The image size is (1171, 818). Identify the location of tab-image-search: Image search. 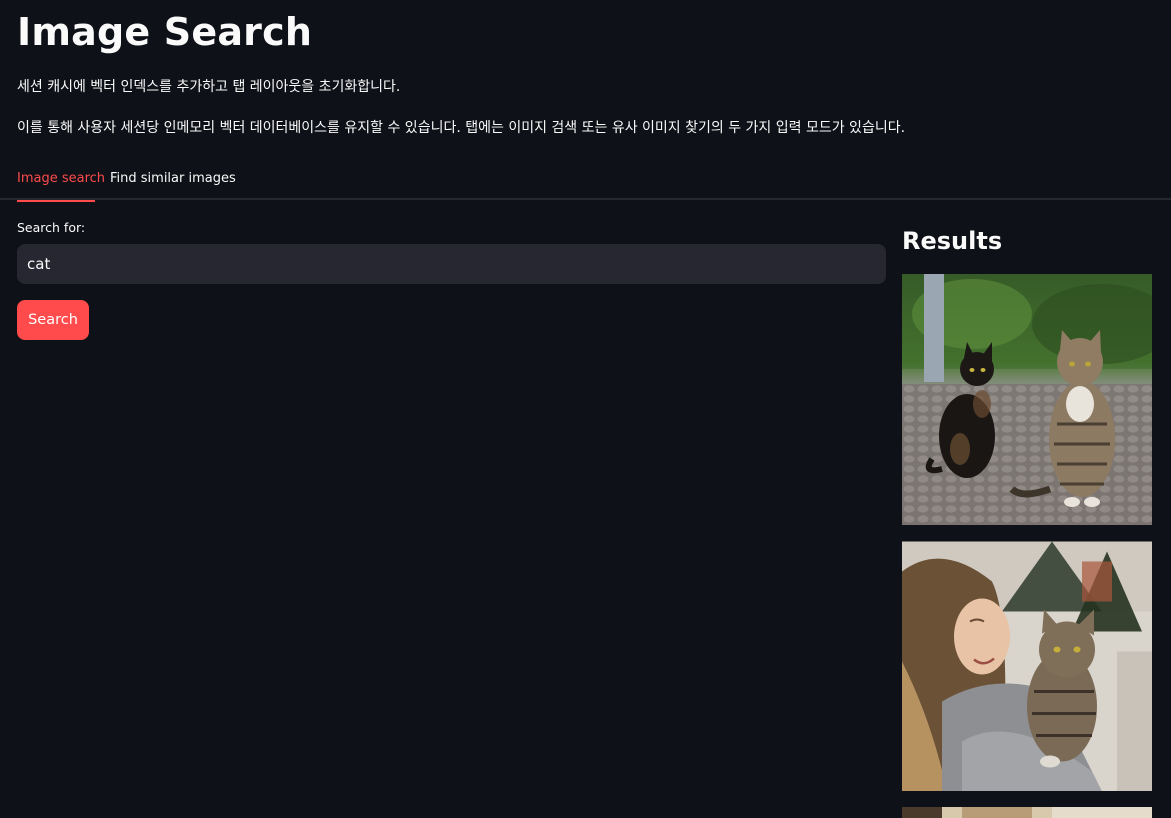
(61, 185).